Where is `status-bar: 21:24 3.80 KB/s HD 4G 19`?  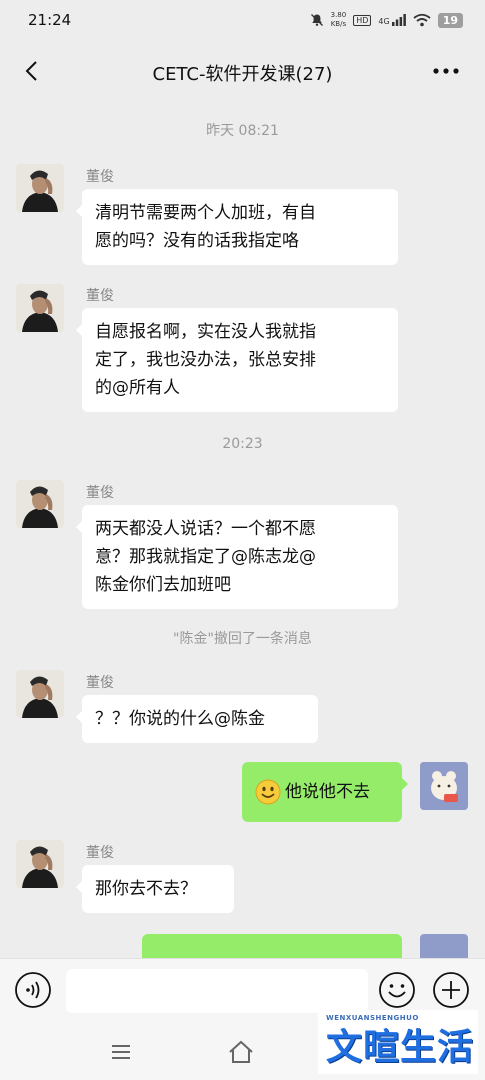 status-bar: 21:24 3.80 KB/s HD 4G 19 is located at coordinates (242, 20).